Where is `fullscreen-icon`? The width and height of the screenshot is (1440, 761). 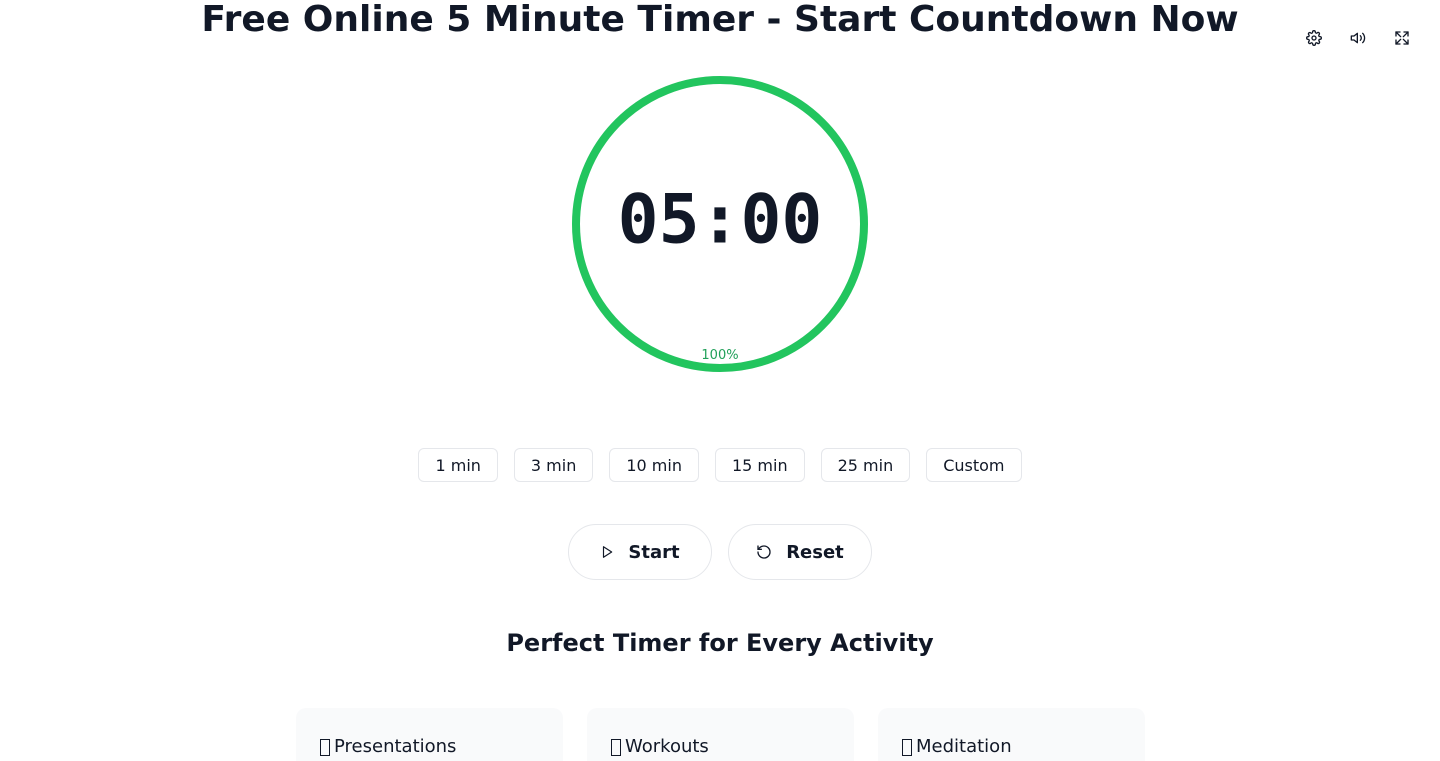 fullscreen-icon is located at coordinates (1402, 38).